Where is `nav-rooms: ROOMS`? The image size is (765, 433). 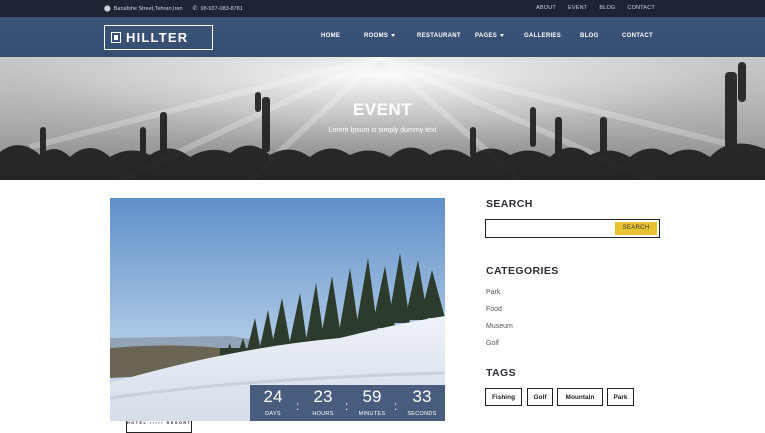 nav-rooms: ROOMS is located at coordinates (380, 36).